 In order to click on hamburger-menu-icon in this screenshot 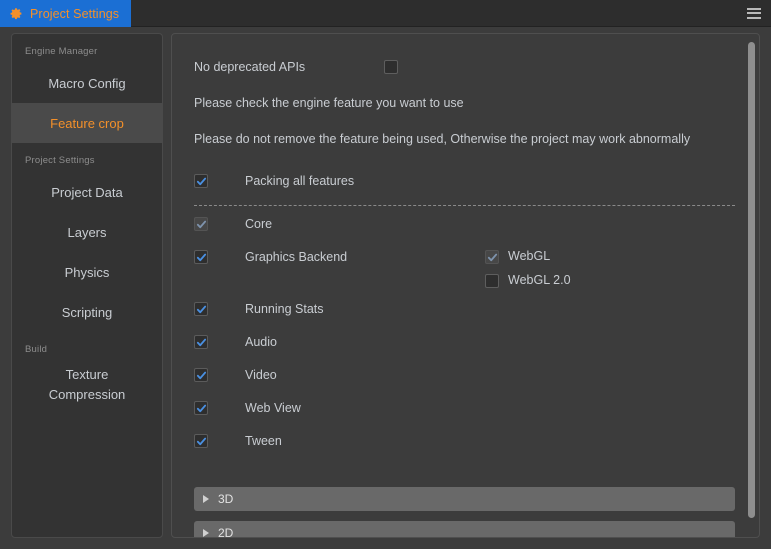, I will do `click(754, 13)`.